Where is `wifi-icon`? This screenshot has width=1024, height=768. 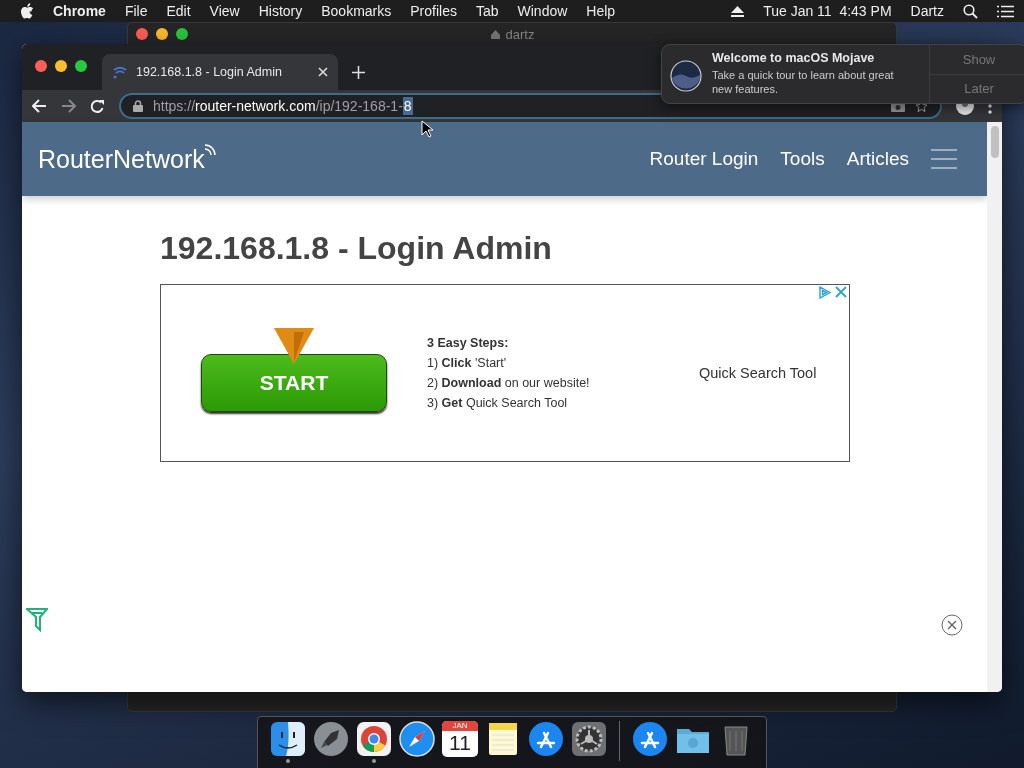 wifi-icon is located at coordinates (120, 72).